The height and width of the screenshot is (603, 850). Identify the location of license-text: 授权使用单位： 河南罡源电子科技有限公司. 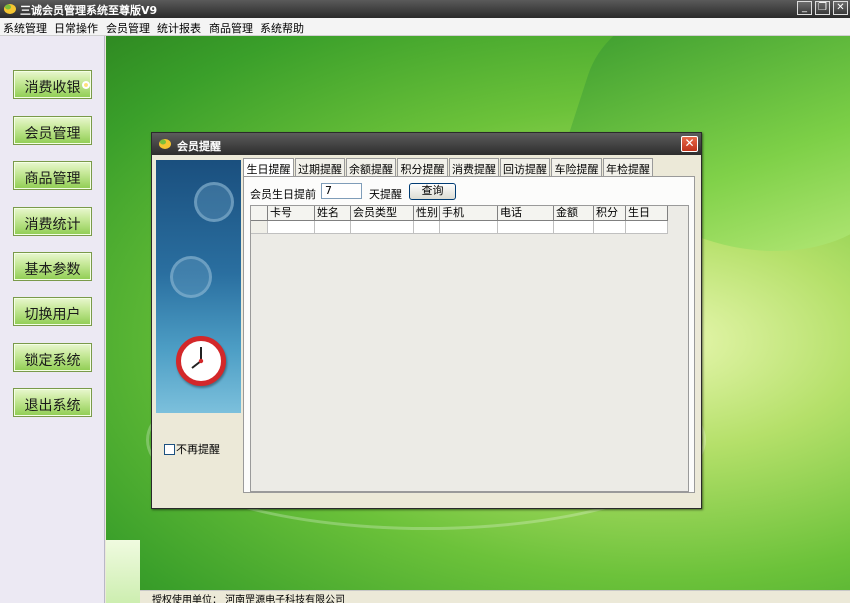
(249, 599).